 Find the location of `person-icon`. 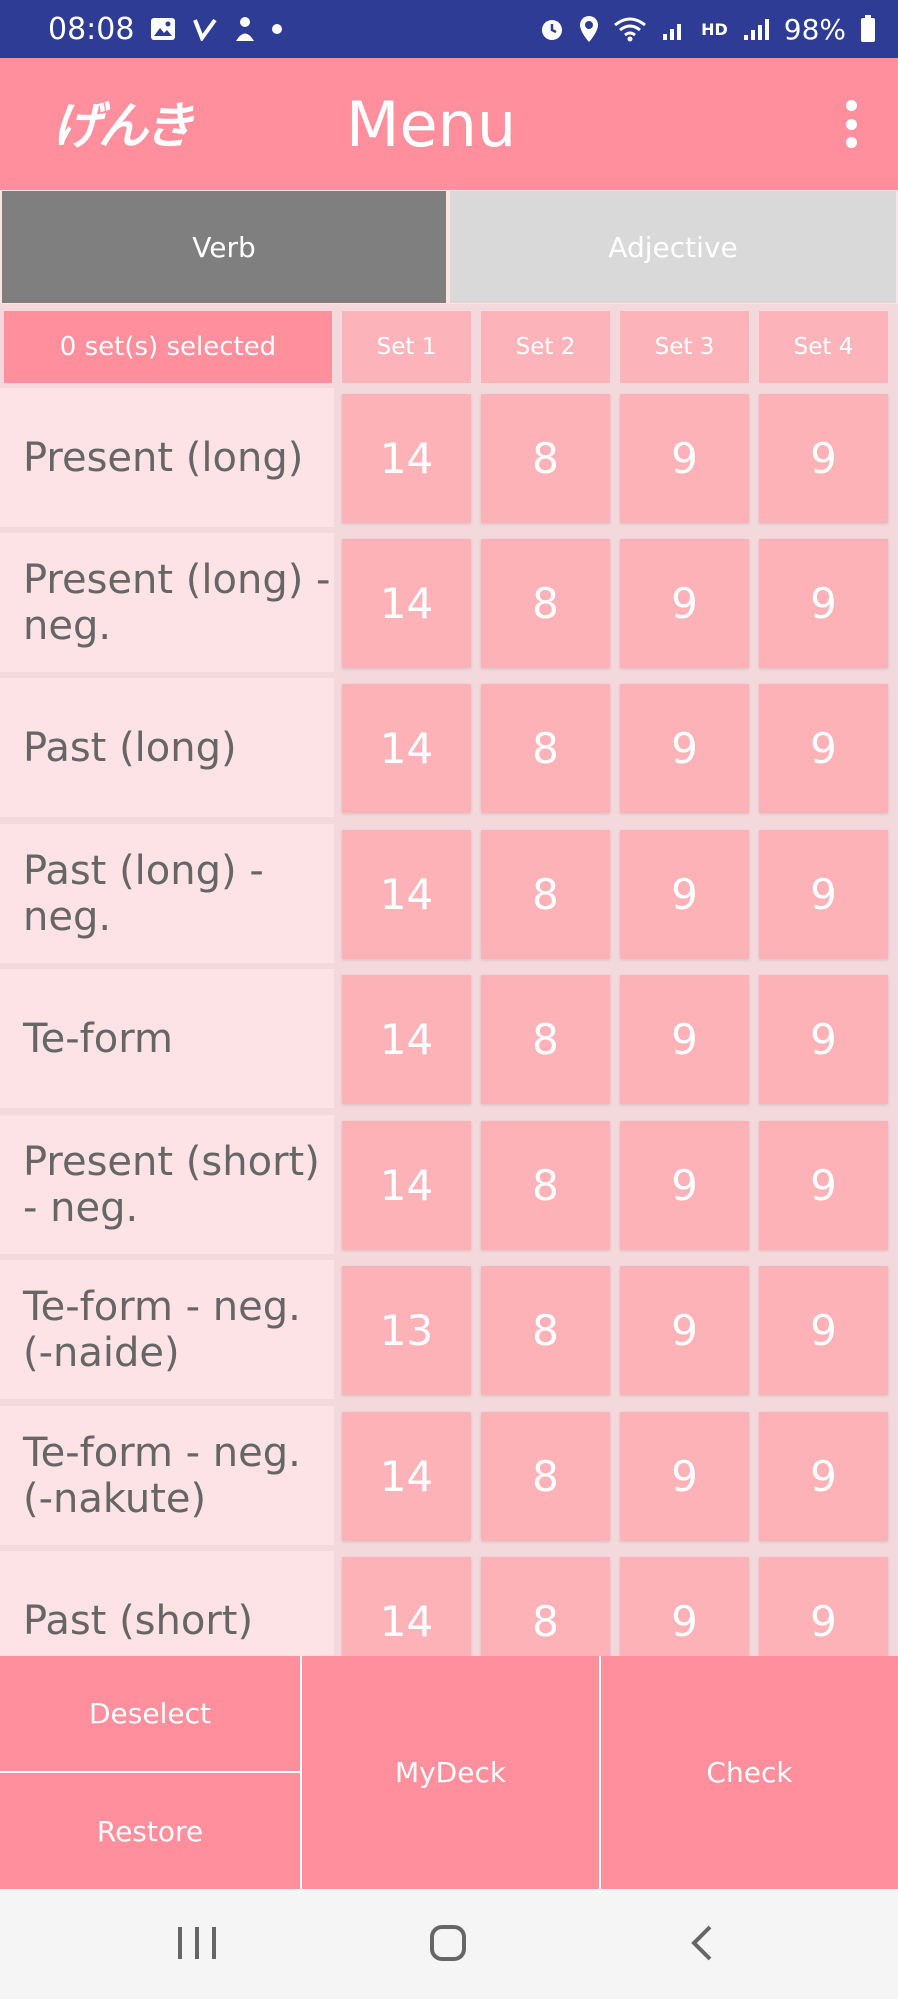

person-icon is located at coordinates (245, 29).